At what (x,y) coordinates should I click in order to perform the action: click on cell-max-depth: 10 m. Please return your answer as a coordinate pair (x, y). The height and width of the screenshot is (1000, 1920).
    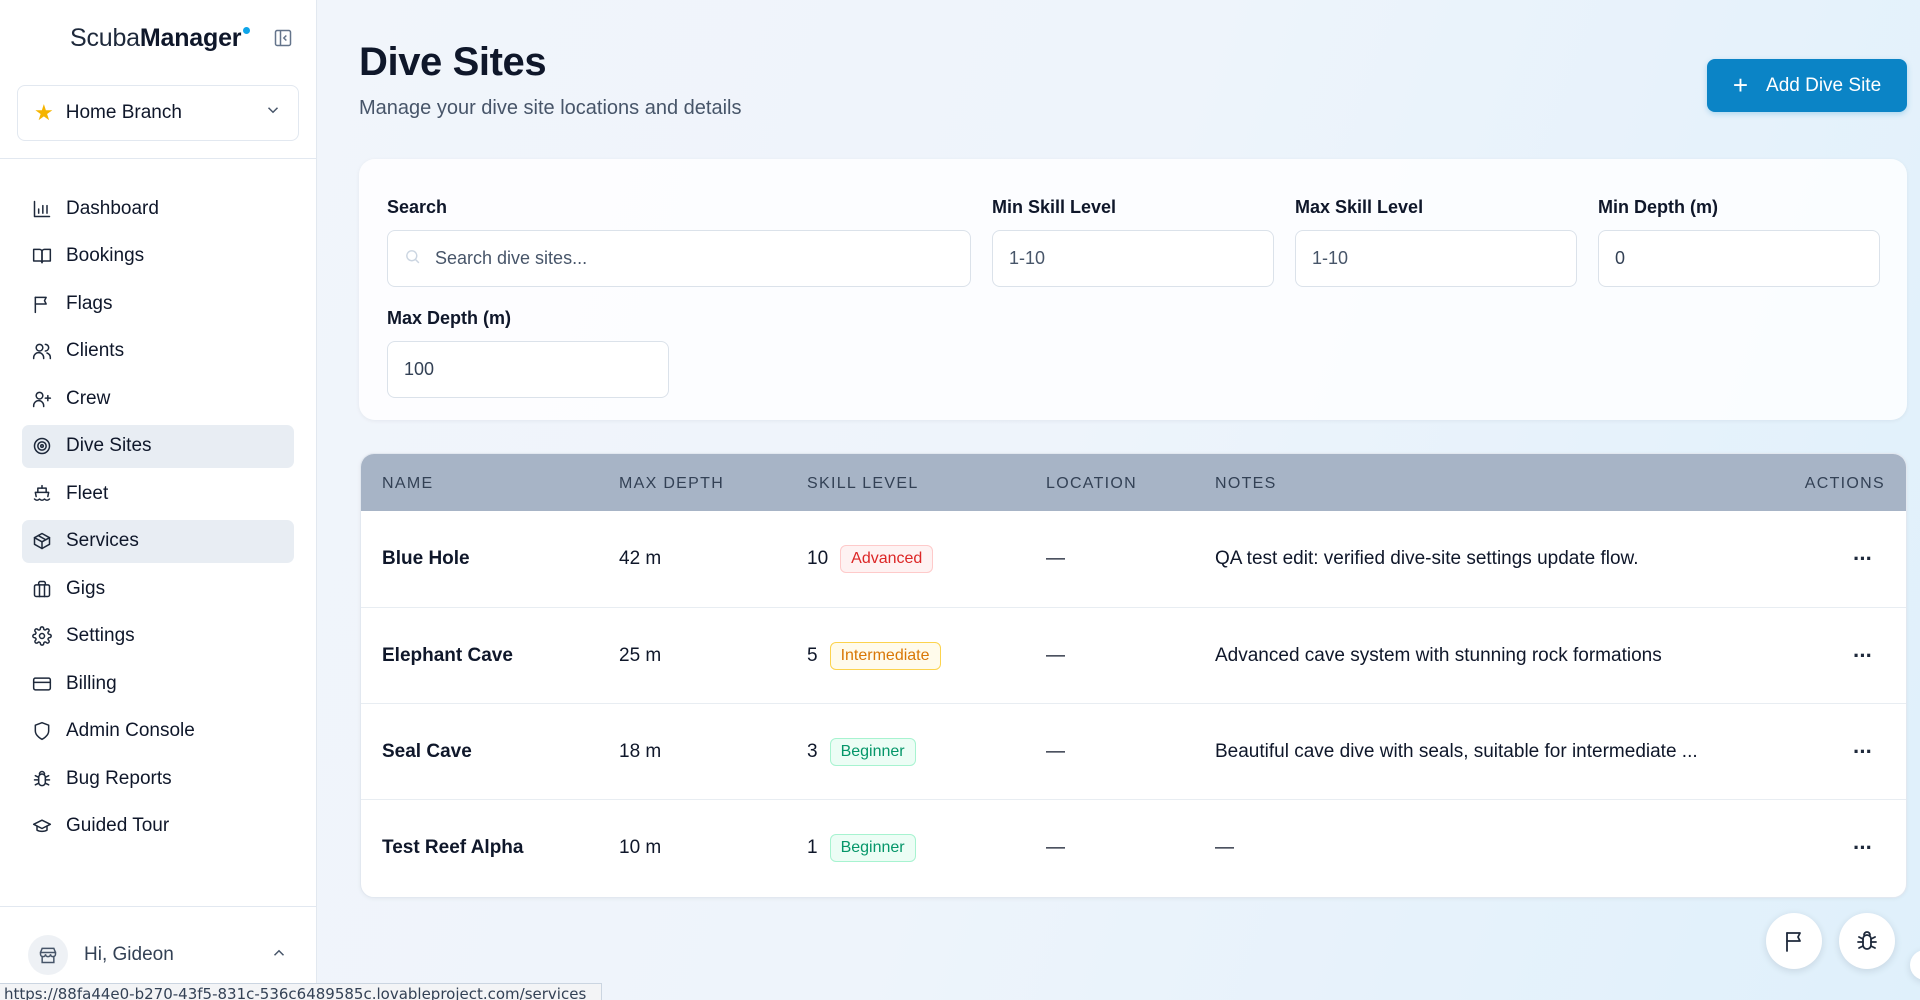
    Looking at the image, I should click on (640, 847).